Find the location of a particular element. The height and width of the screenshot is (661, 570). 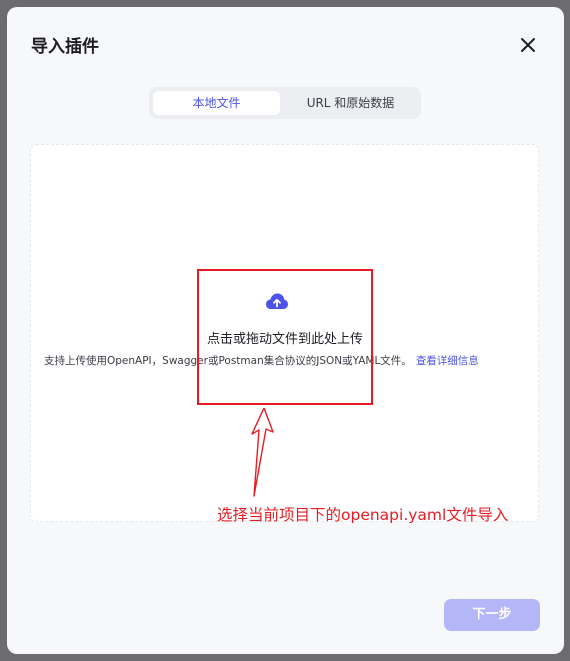

close-icon is located at coordinates (528, 45).